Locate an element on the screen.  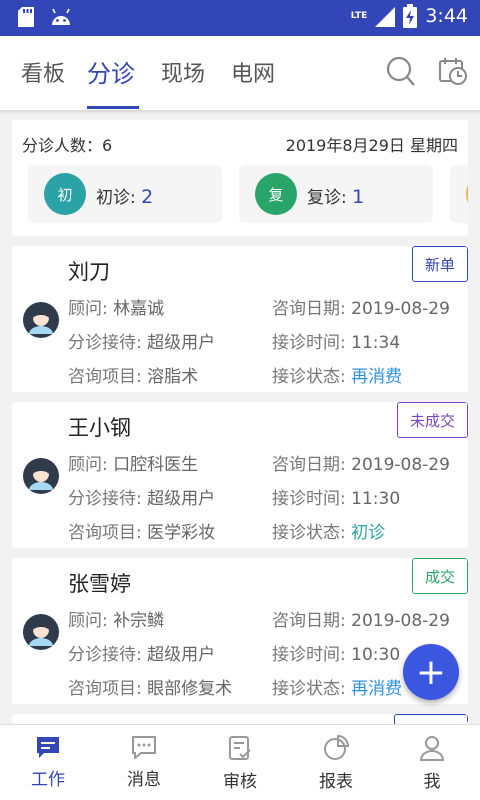
review-icon is located at coordinates (240, 748).